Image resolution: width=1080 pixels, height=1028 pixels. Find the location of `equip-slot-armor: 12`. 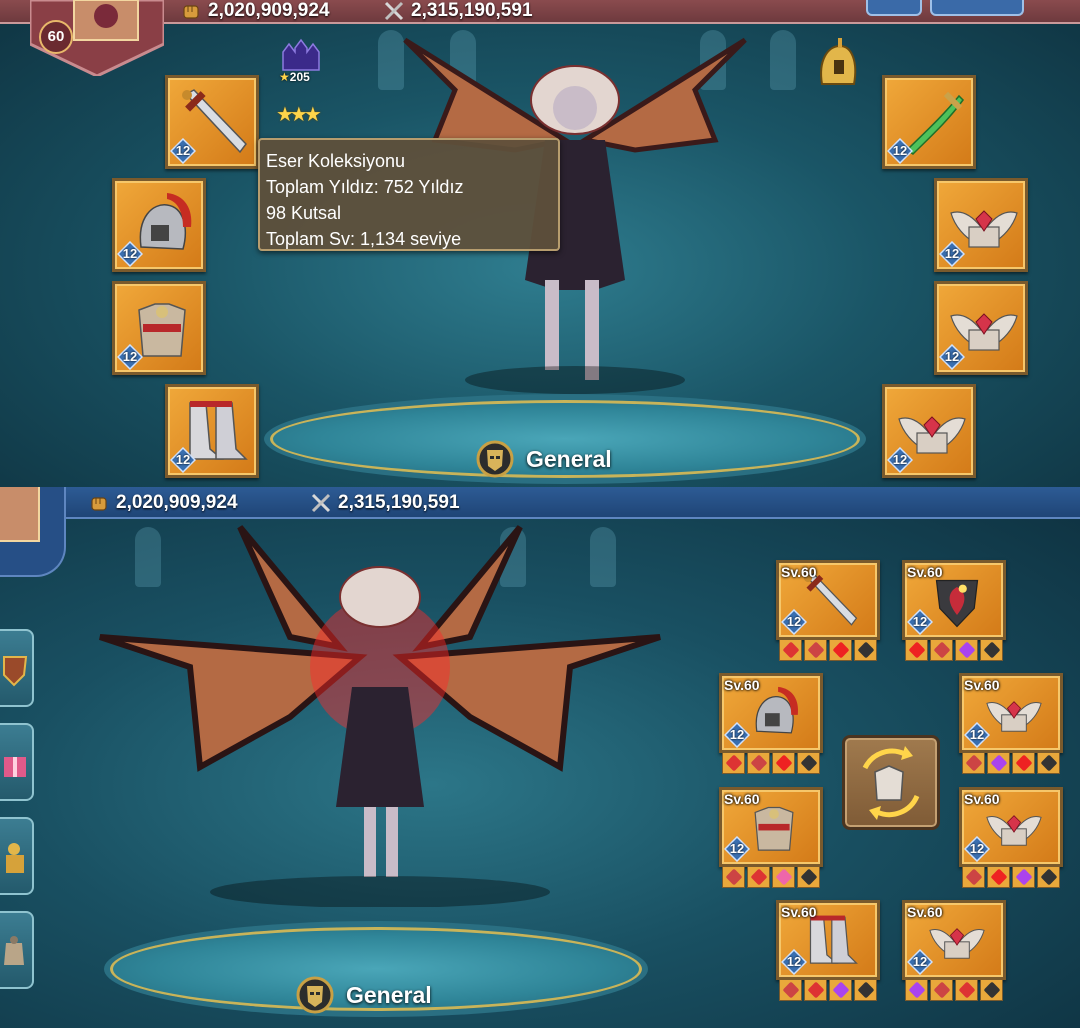

equip-slot-armor: 12 is located at coordinates (159, 328).